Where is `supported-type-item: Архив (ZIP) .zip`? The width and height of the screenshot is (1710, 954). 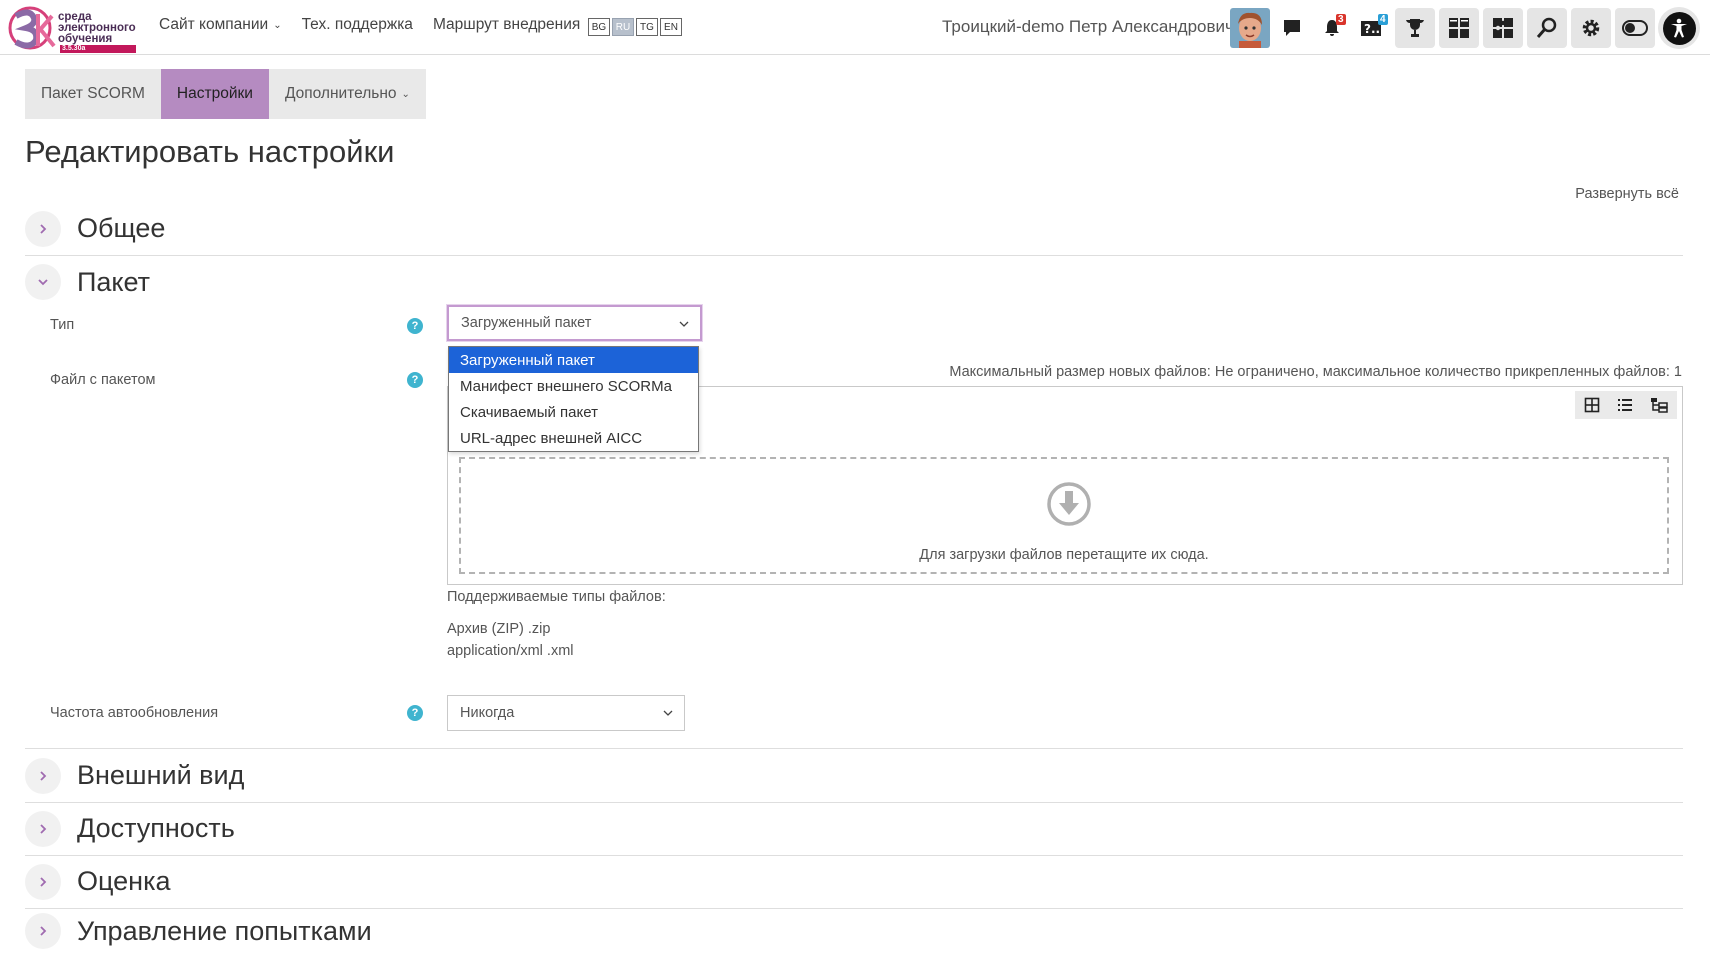
supported-type-item: Архив (ZIP) .zip is located at coordinates (499, 629).